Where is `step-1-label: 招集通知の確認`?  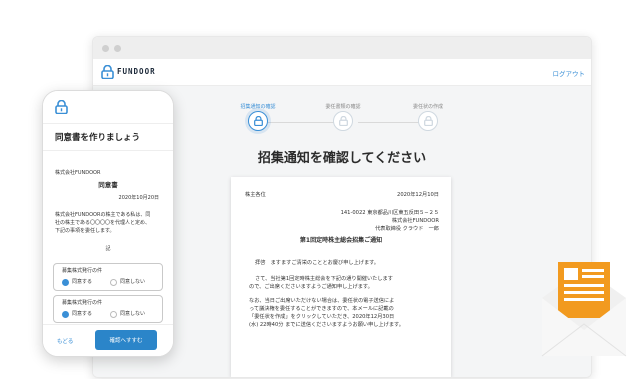 step-1-label: 招集通知の確認 is located at coordinates (258, 107).